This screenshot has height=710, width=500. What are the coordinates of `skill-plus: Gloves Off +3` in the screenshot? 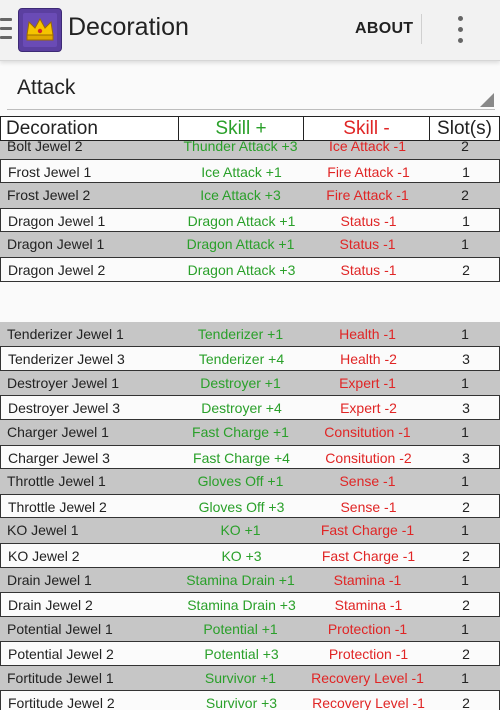 It's located at (241, 506).